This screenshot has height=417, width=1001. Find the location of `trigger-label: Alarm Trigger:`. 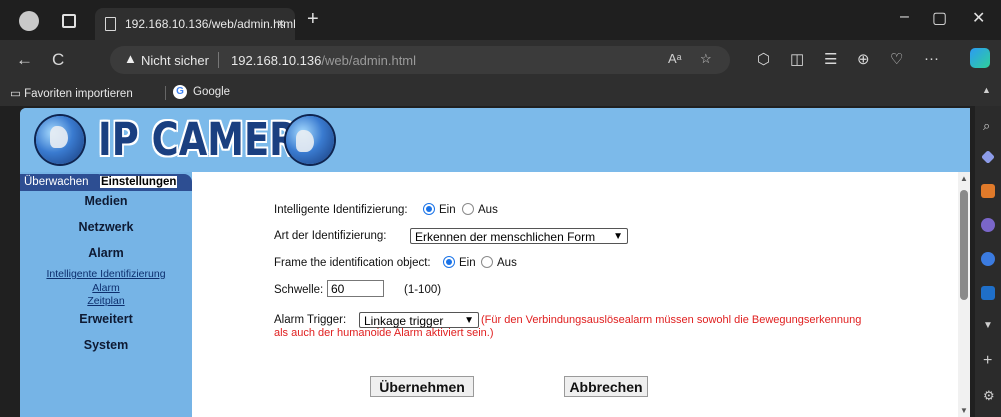

trigger-label: Alarm Trigger: is located at coordinates (310, 320).